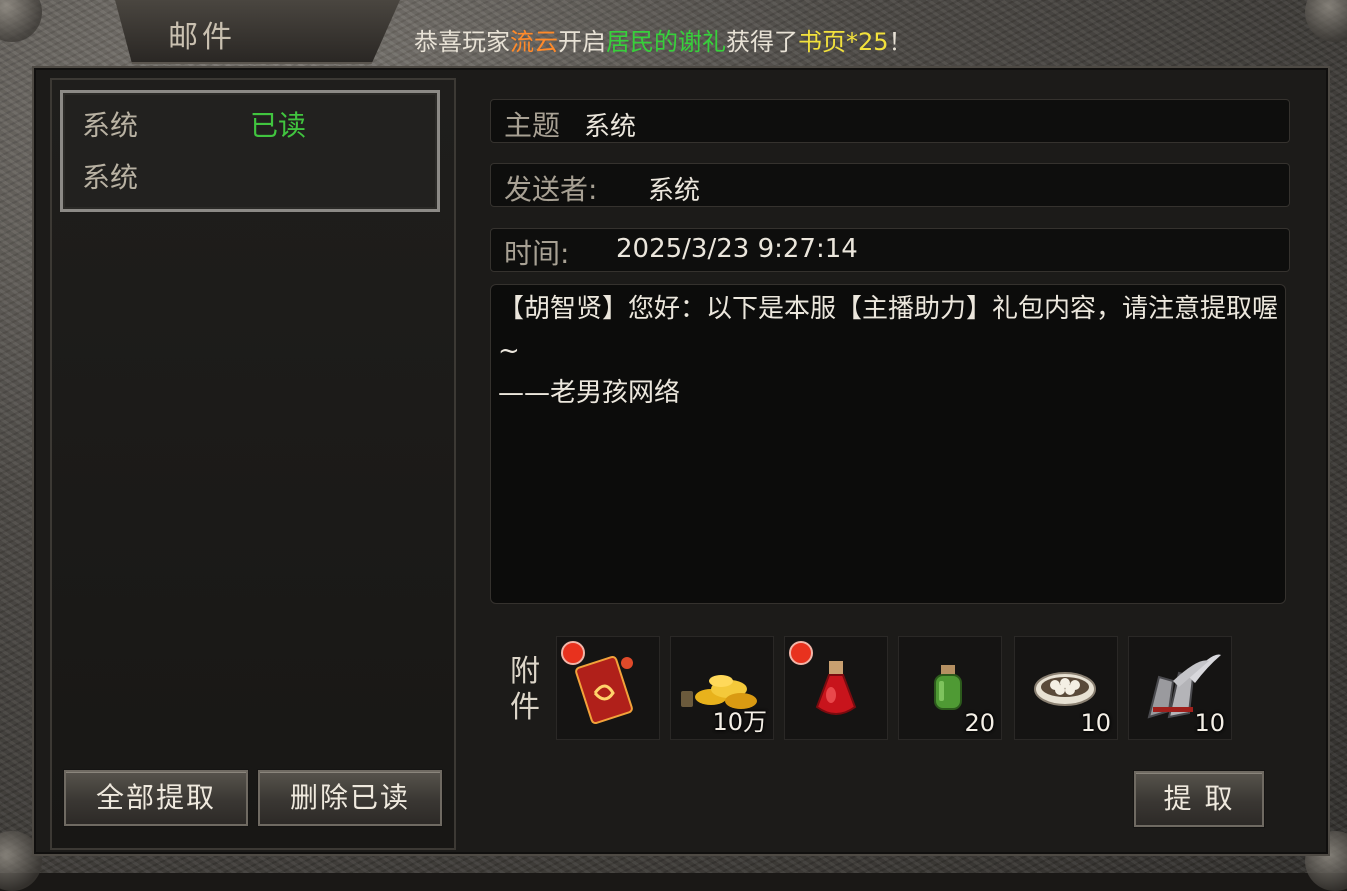 The width and height of the screenshot is (1347, 891). Describe the element at coordinates (534, 42) in the screenshot. I see `announcement-player: 流云` at that location.